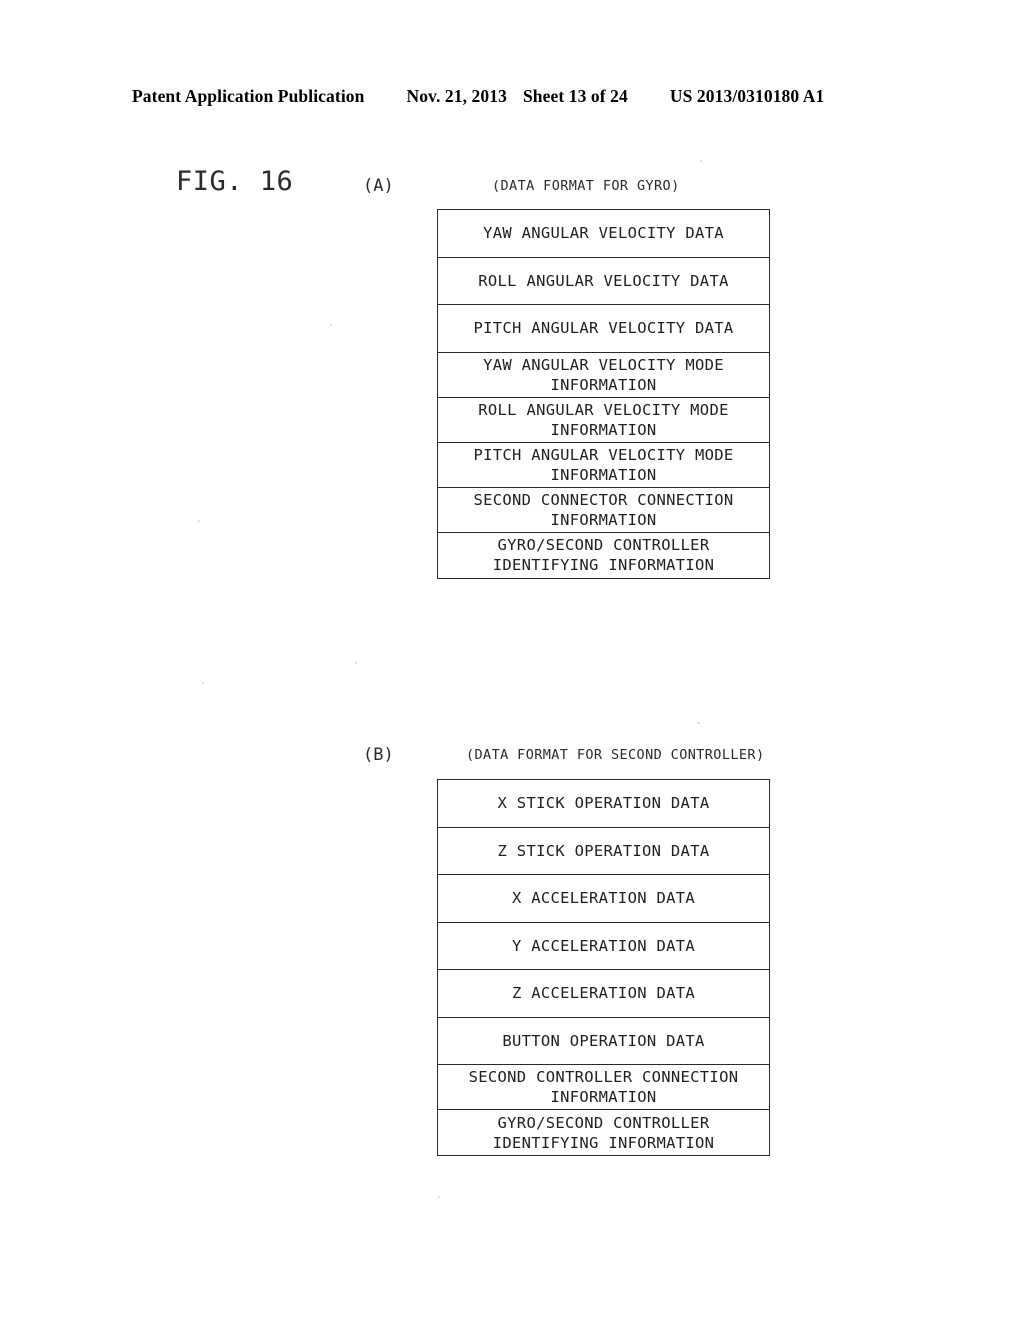 This screenshot has height=1320, width=1024. What do you see at coordinates (575, 96) in the screenshot?
I see `header-sheet-label: Sheet 13 of 24` at bounding box center [575, 96].